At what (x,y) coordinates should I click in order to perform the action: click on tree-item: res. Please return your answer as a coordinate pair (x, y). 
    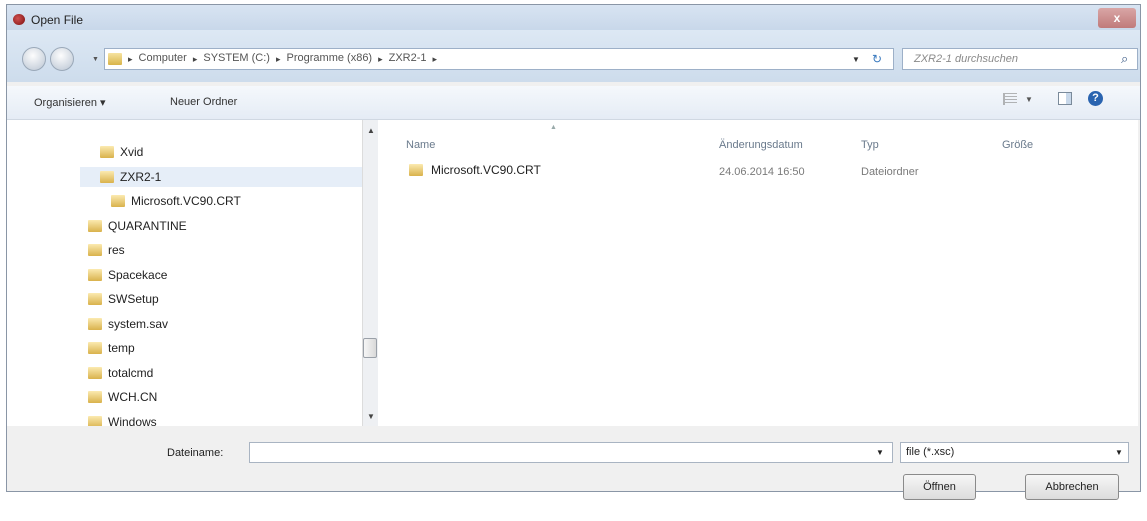
    Looking at the image, I should click on (106, 250).